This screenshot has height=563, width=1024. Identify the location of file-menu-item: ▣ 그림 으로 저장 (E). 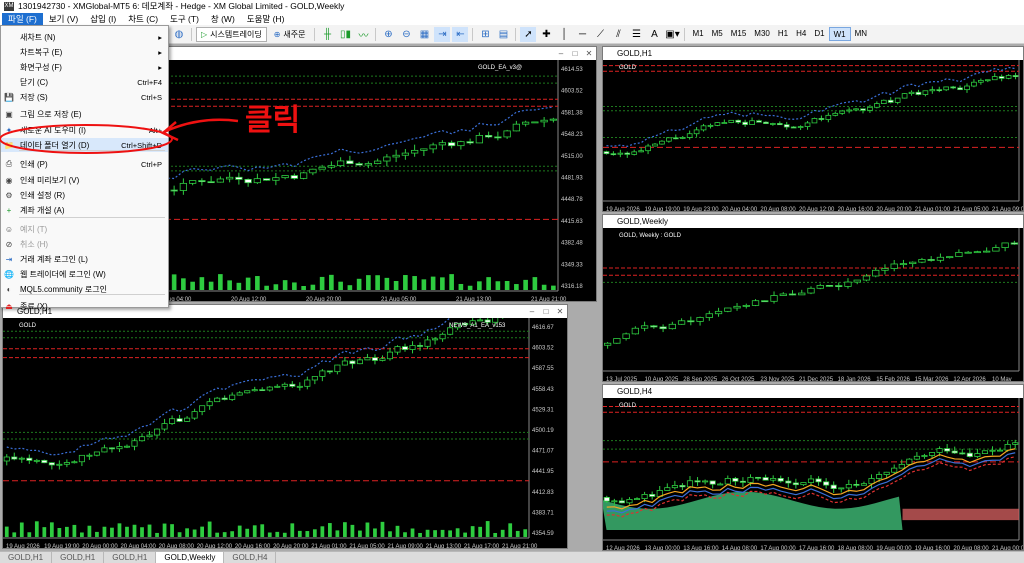
(84, 114).